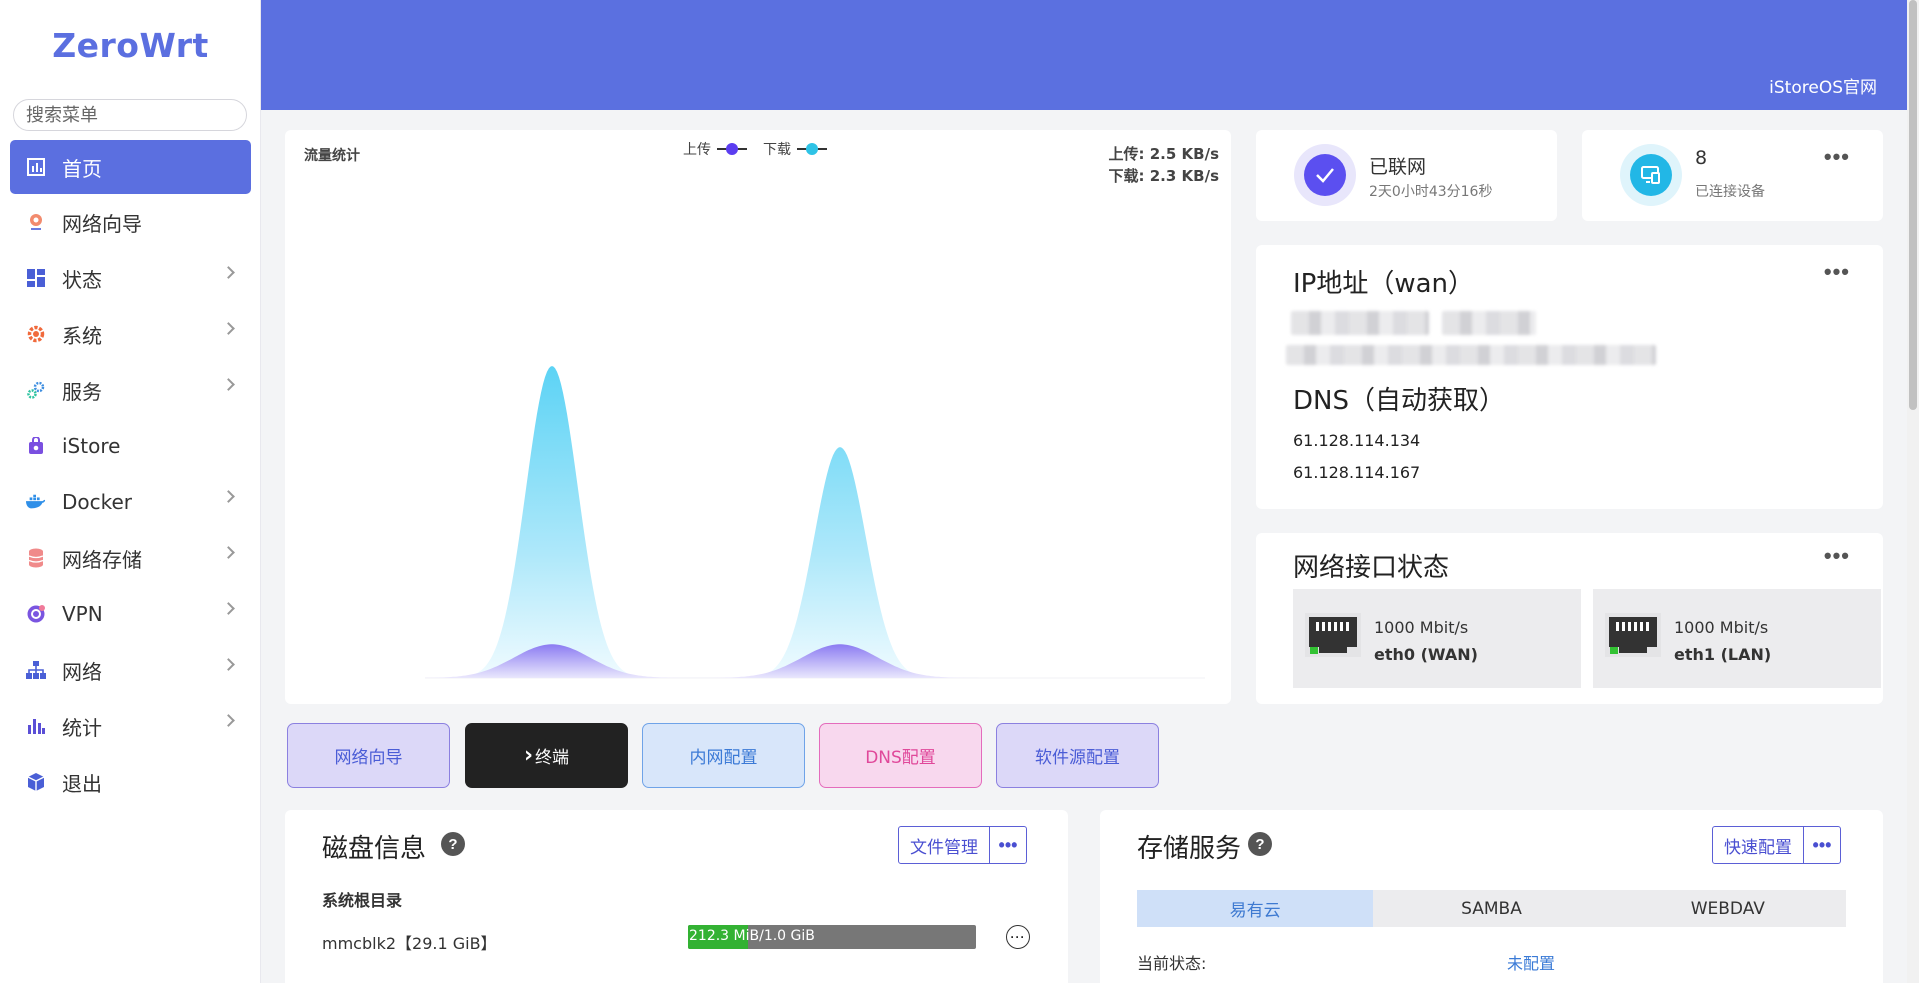 The height and width of the screenshot is (983, 1919). I want to click on dns-title: DNS（自动获取）, so click(1399, 401).